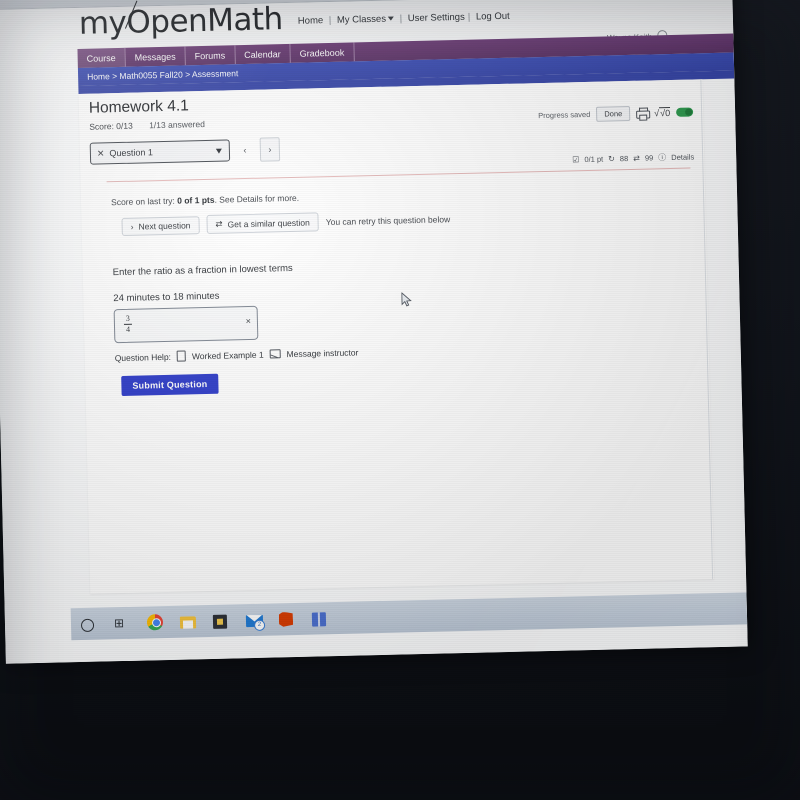 This screenshot has width=800, height=800. Describe the element at coordinates (398, 175) in the screenshot. I see `divider` at that location.